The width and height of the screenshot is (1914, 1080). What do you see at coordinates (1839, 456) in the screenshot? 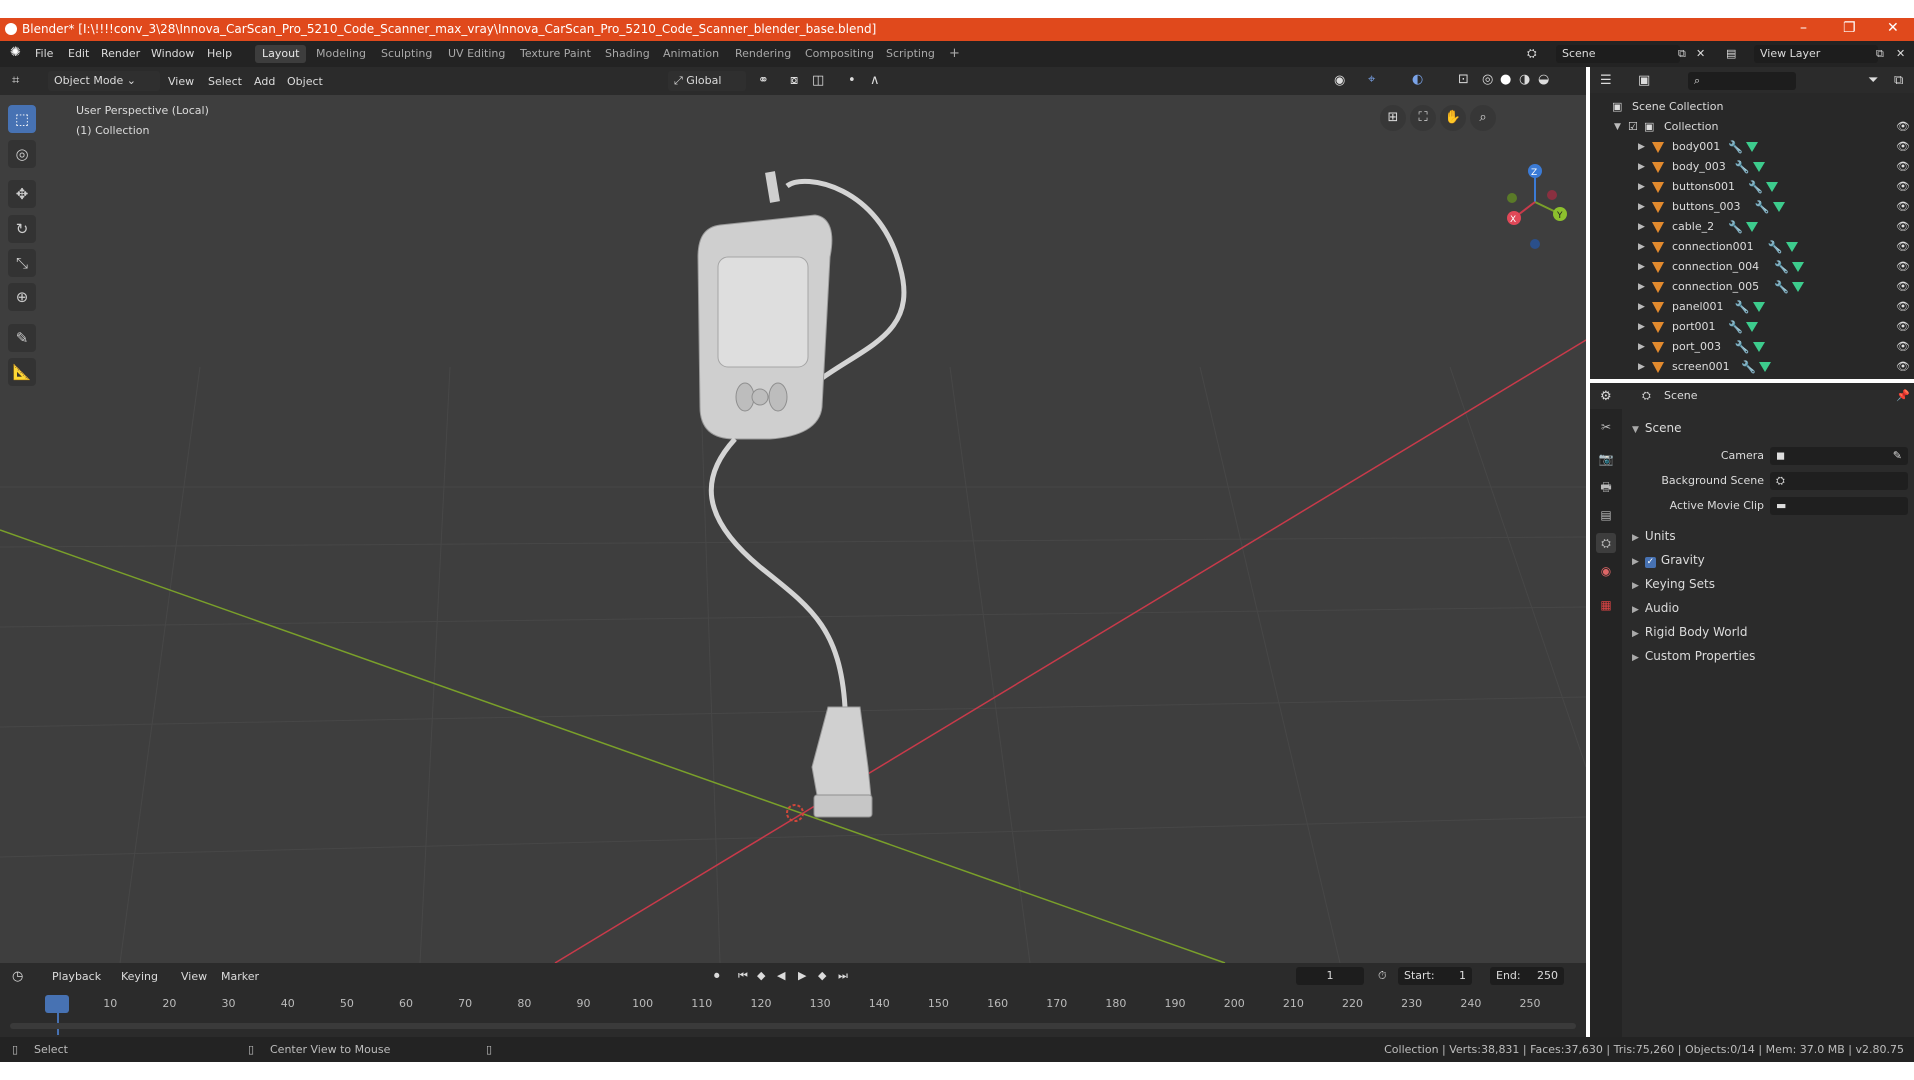
I see `camera-field: ◼ ✎` at bounding box center [1839, 456].